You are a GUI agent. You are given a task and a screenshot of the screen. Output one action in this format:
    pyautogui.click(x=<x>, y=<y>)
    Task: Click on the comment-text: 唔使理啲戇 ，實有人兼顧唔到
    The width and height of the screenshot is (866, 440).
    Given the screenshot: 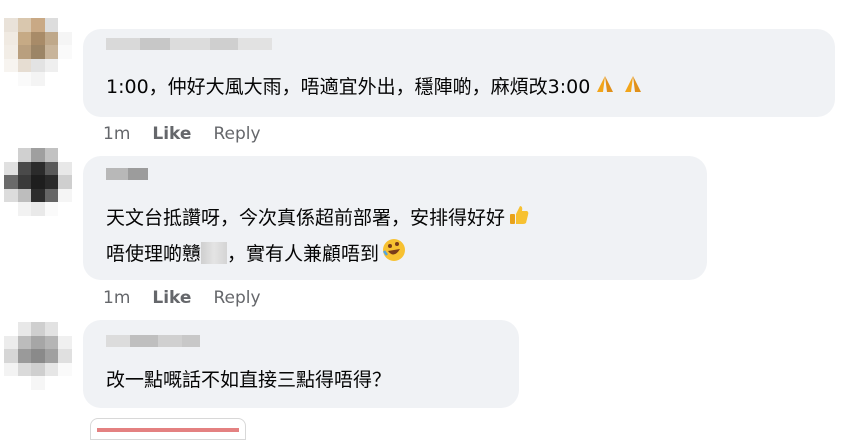 What is the action you would take?
    pyautogui.click(x=256, y=253)
    